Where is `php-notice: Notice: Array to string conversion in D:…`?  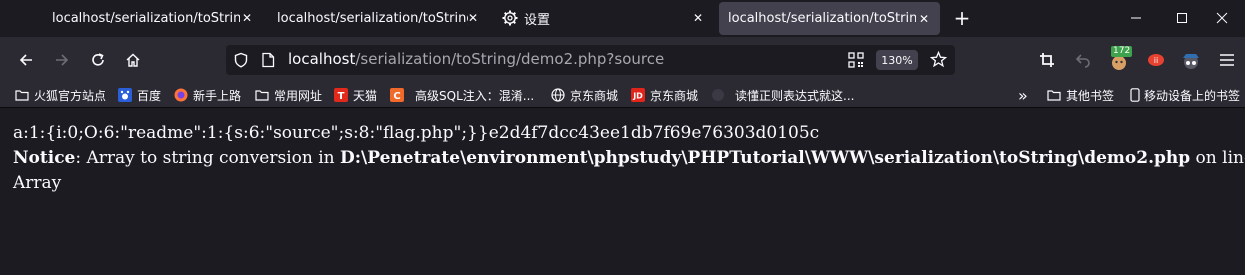 php-notice: Notice: Array to string conversion in D:… is located at coordinates (629, 158).